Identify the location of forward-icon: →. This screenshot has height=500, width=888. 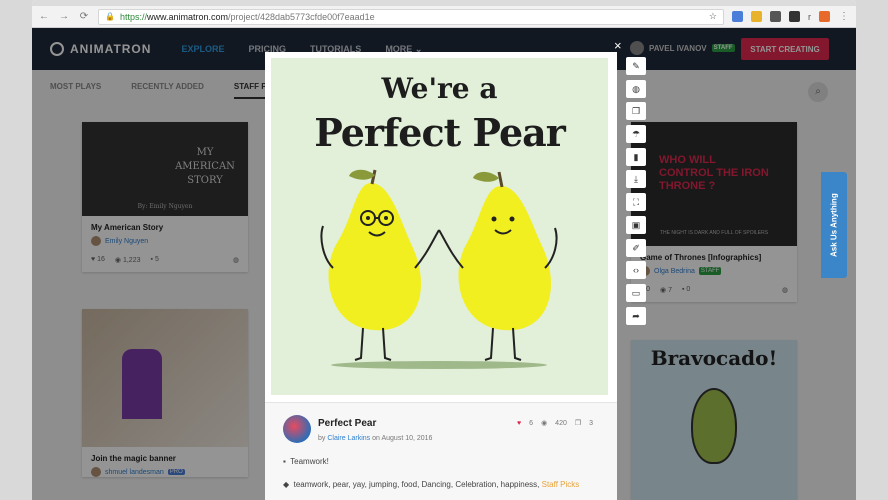
(64, 16).